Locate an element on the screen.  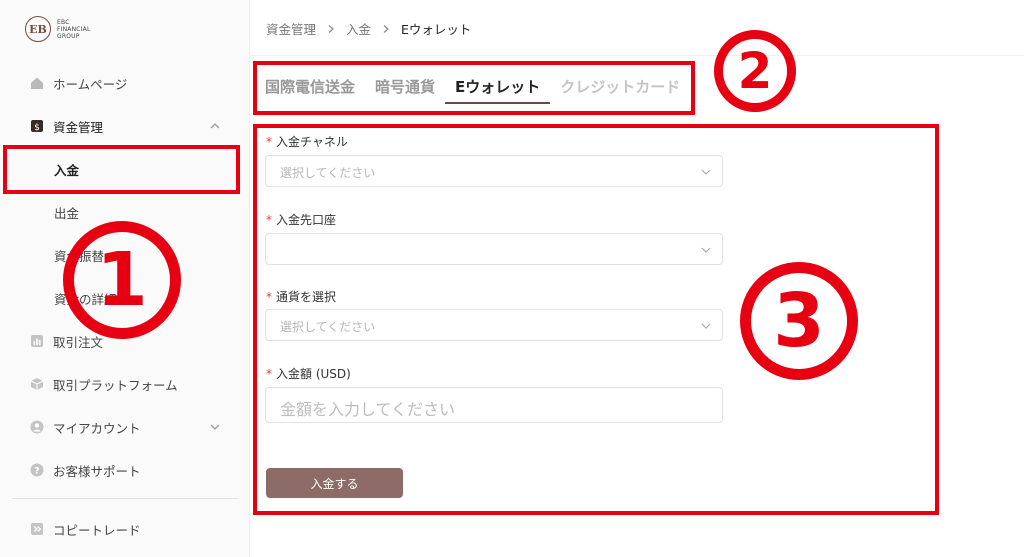
top-header: 資金管理 入金 Eウォレット is located at coordinates (637, 28).